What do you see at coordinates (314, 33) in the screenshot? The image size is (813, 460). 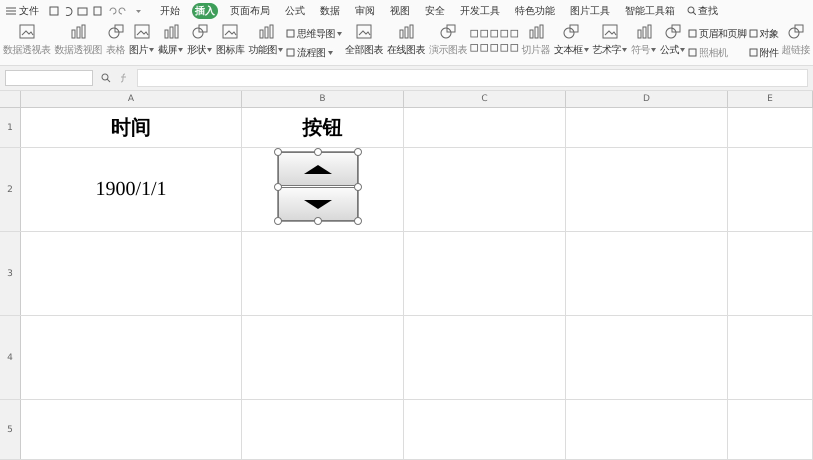 I see `ribbon-button: 思维导图` at bounding box center [314, 33].